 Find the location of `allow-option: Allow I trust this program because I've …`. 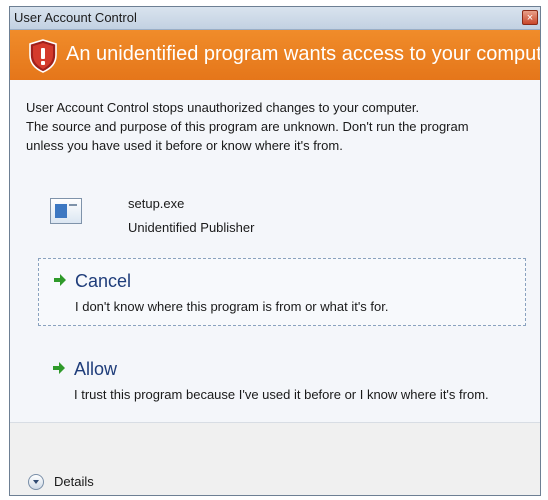

allow-option: Allow I trust this program because I've … is located at coordinates (282, 383).